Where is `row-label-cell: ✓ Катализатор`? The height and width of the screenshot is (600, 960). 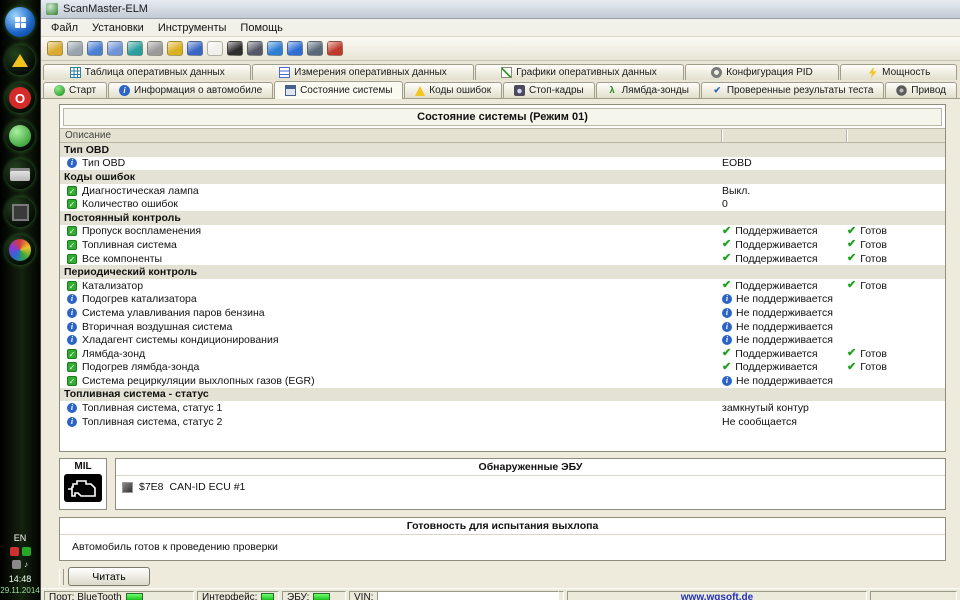 row-label-cell: ✓ Катализатор is located at coordinates (391, 286).